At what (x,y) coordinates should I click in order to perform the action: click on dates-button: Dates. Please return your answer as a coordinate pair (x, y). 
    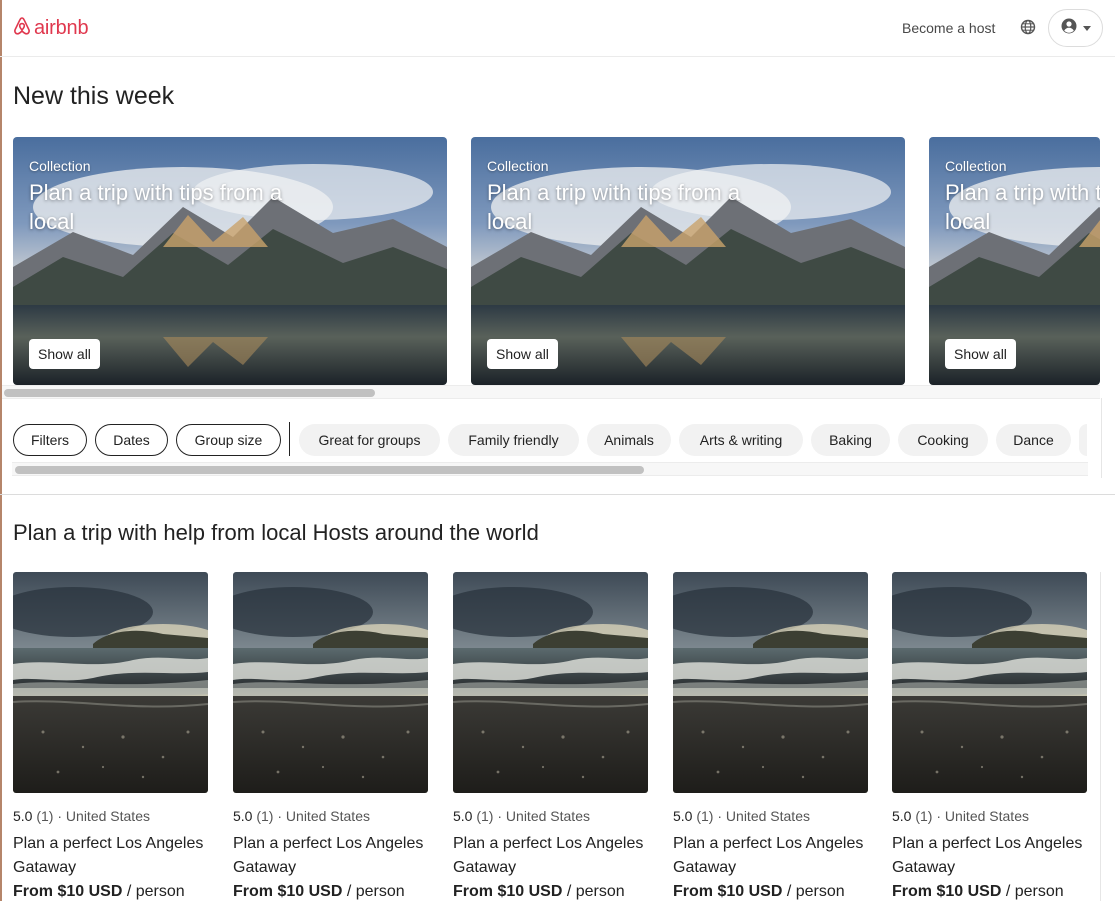
    Looking at the image, I should click on (131, 440).